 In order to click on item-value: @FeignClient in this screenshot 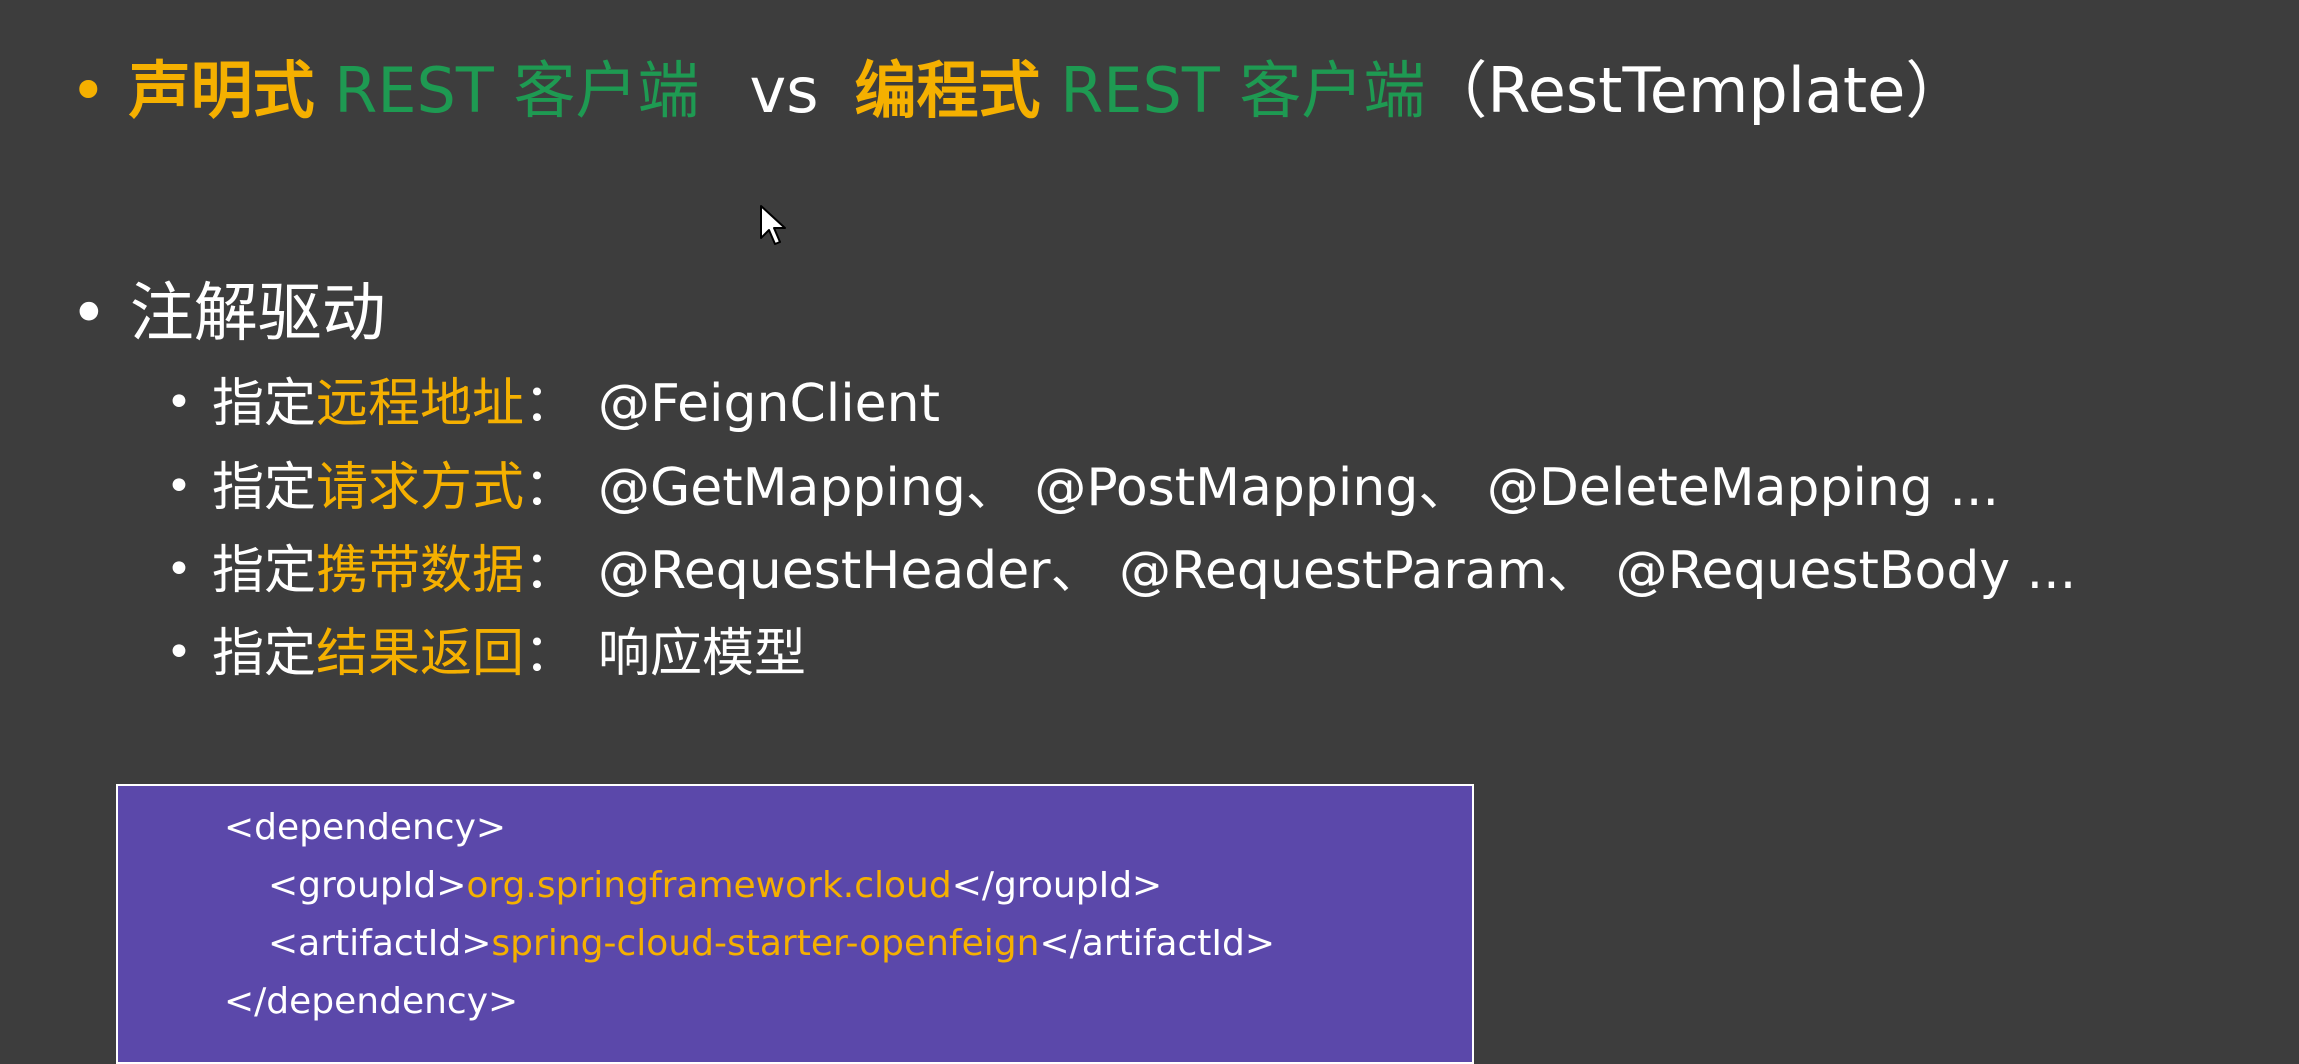, I will do `click(769, 404)`.